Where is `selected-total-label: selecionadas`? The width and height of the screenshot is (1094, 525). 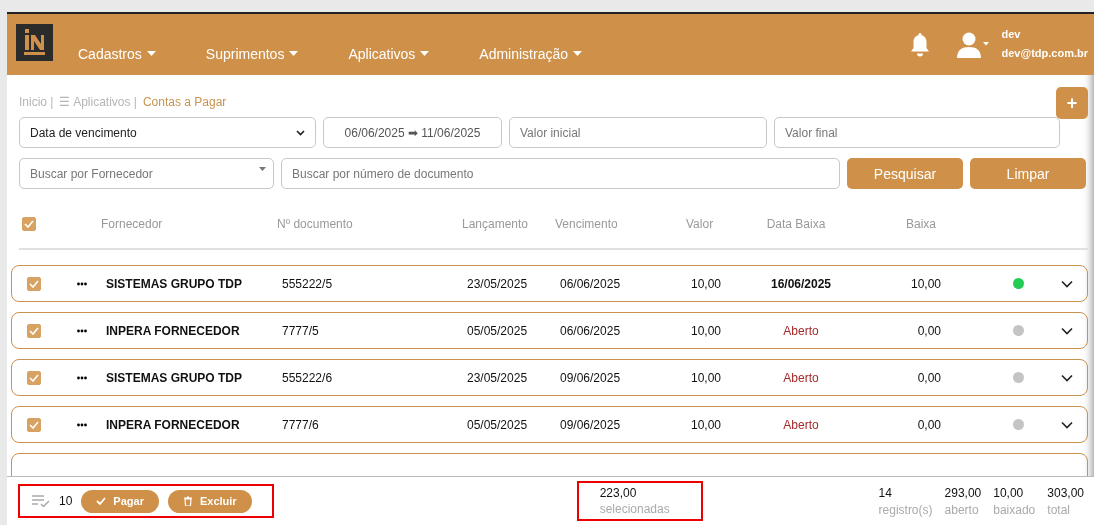
selected-total-label: selecionadas is located at coordinates (634, 509).